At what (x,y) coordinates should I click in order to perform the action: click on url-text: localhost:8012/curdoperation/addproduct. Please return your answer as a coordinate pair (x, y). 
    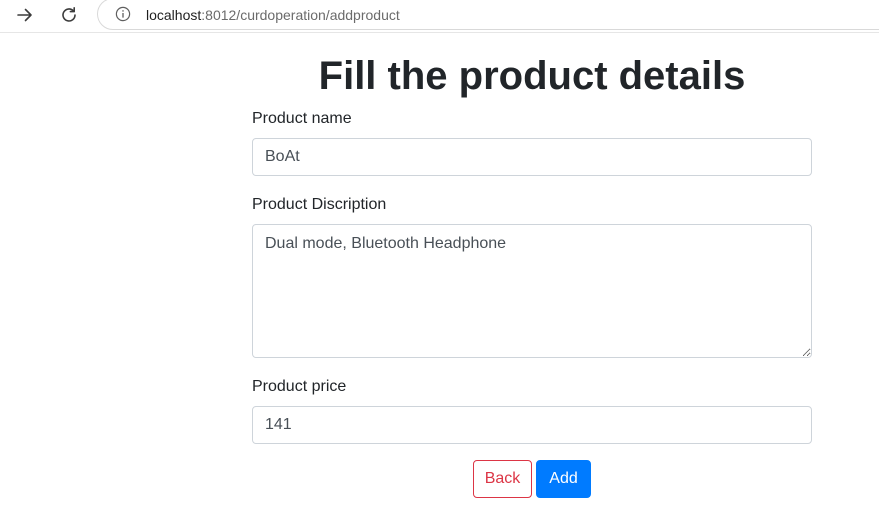
    Looking at the image, I should click on (273, 15).